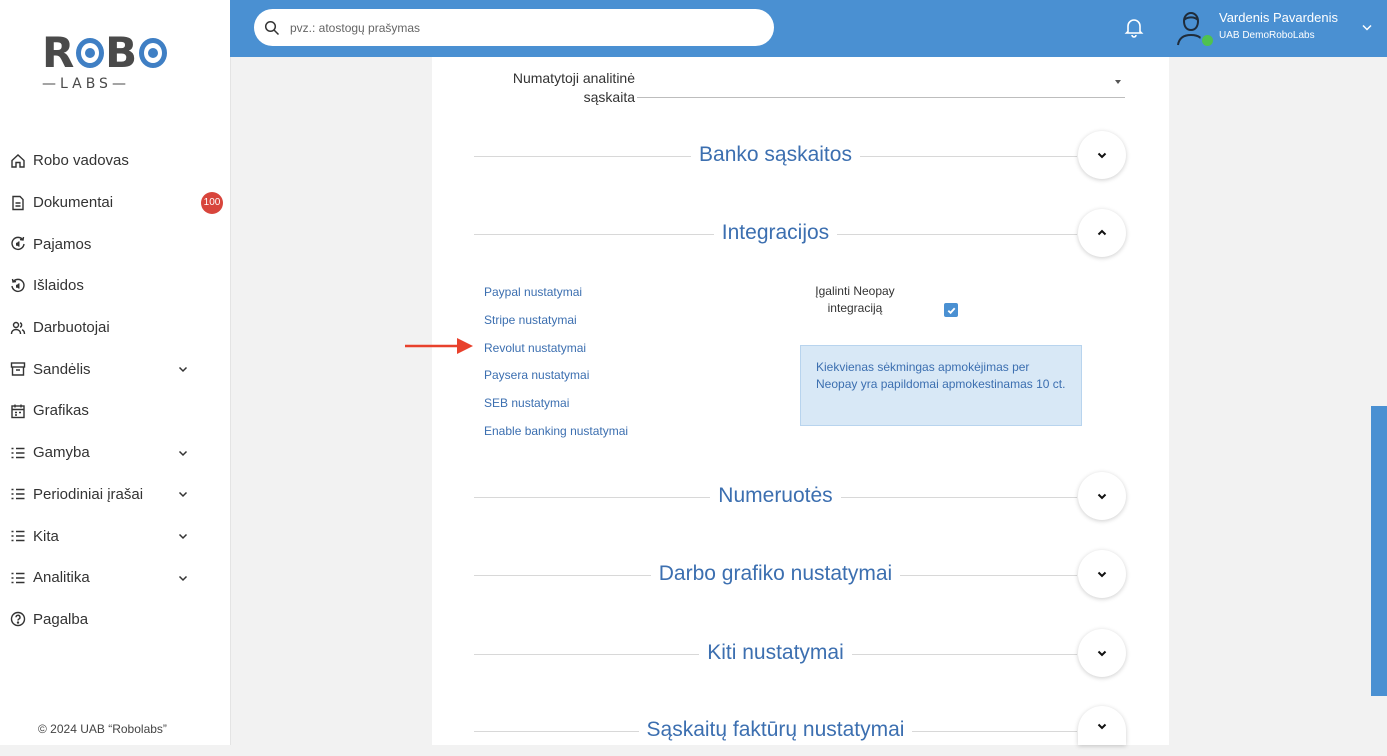 Image resolution: width=1387 pixels, height=756 pixels. I want to click on sidebar-item-islaidos: Išlaidos, so click(115, 286).